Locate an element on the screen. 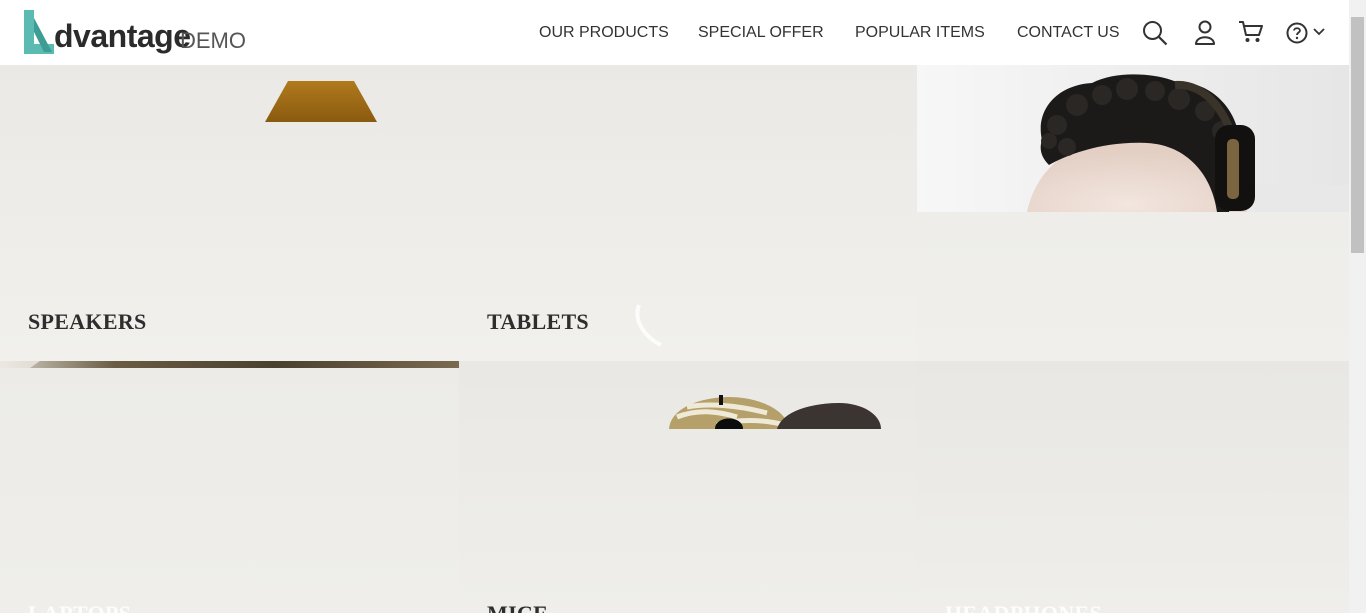 The image size is (1366, 613). category-headphones: HEADPHONES is located at coordinates (1133, 487).